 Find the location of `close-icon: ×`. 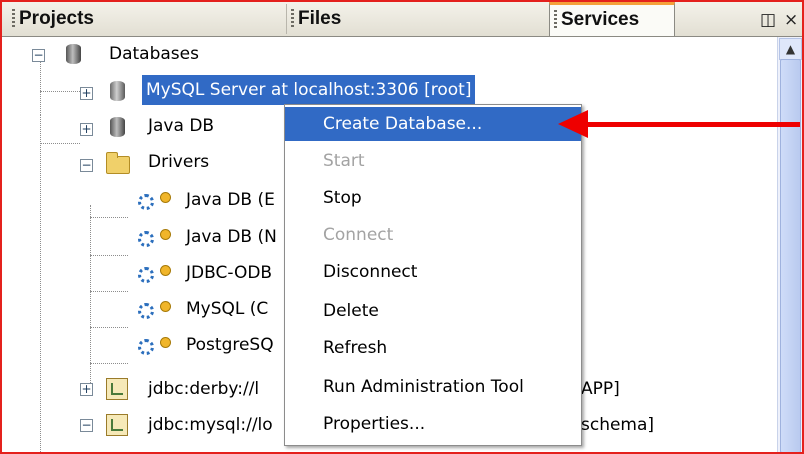

close-icon: × is located at coordinates (791, 20).